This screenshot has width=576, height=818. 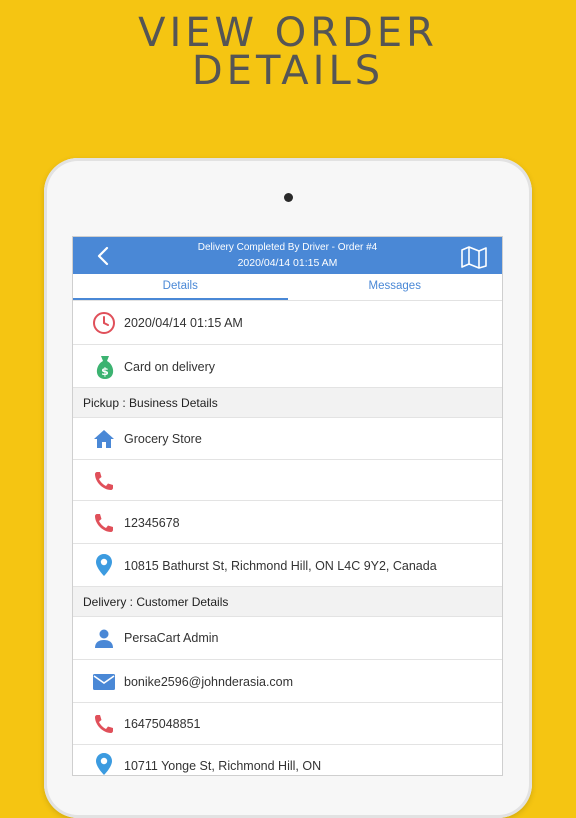 I want to click on tab-bar: Details Messages, so click(x=287, y=287).